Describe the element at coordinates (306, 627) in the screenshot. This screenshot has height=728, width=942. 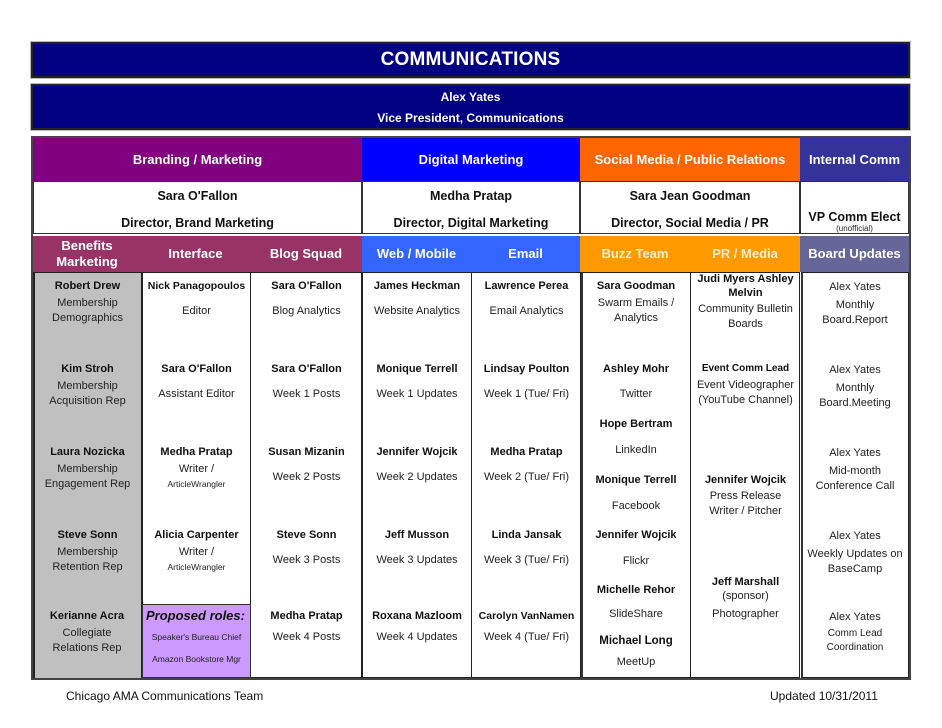
I see `member-card: Medha Pratap Week 4 Posts` at that location.